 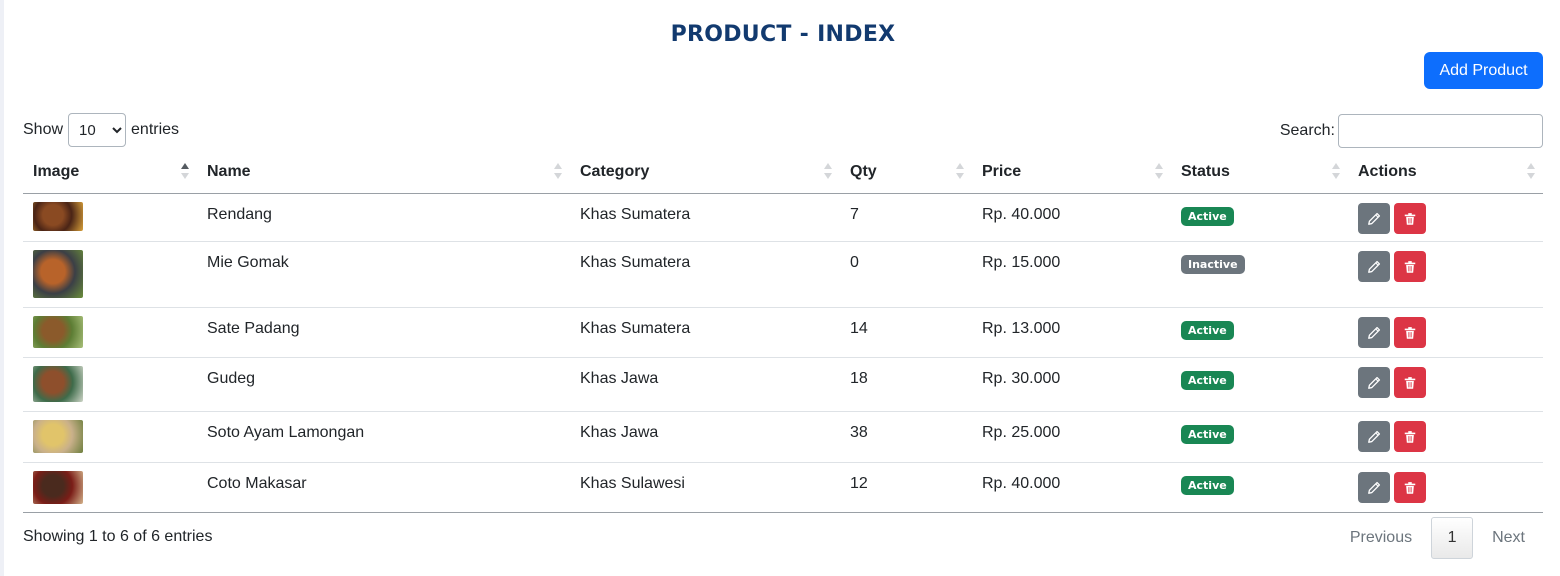 I want to click on product-name: Sate Padang, so click(x=253, y=328).